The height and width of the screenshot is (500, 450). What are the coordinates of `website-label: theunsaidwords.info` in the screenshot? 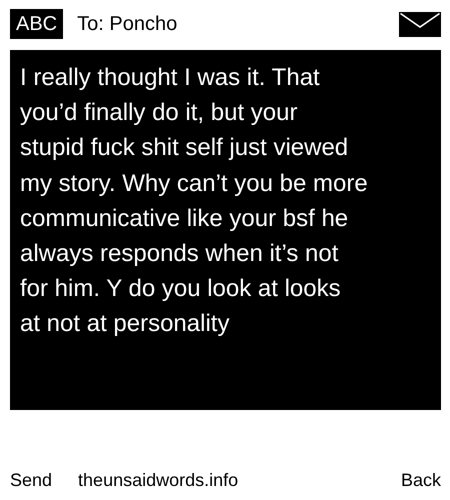 It's located at (158, 480).